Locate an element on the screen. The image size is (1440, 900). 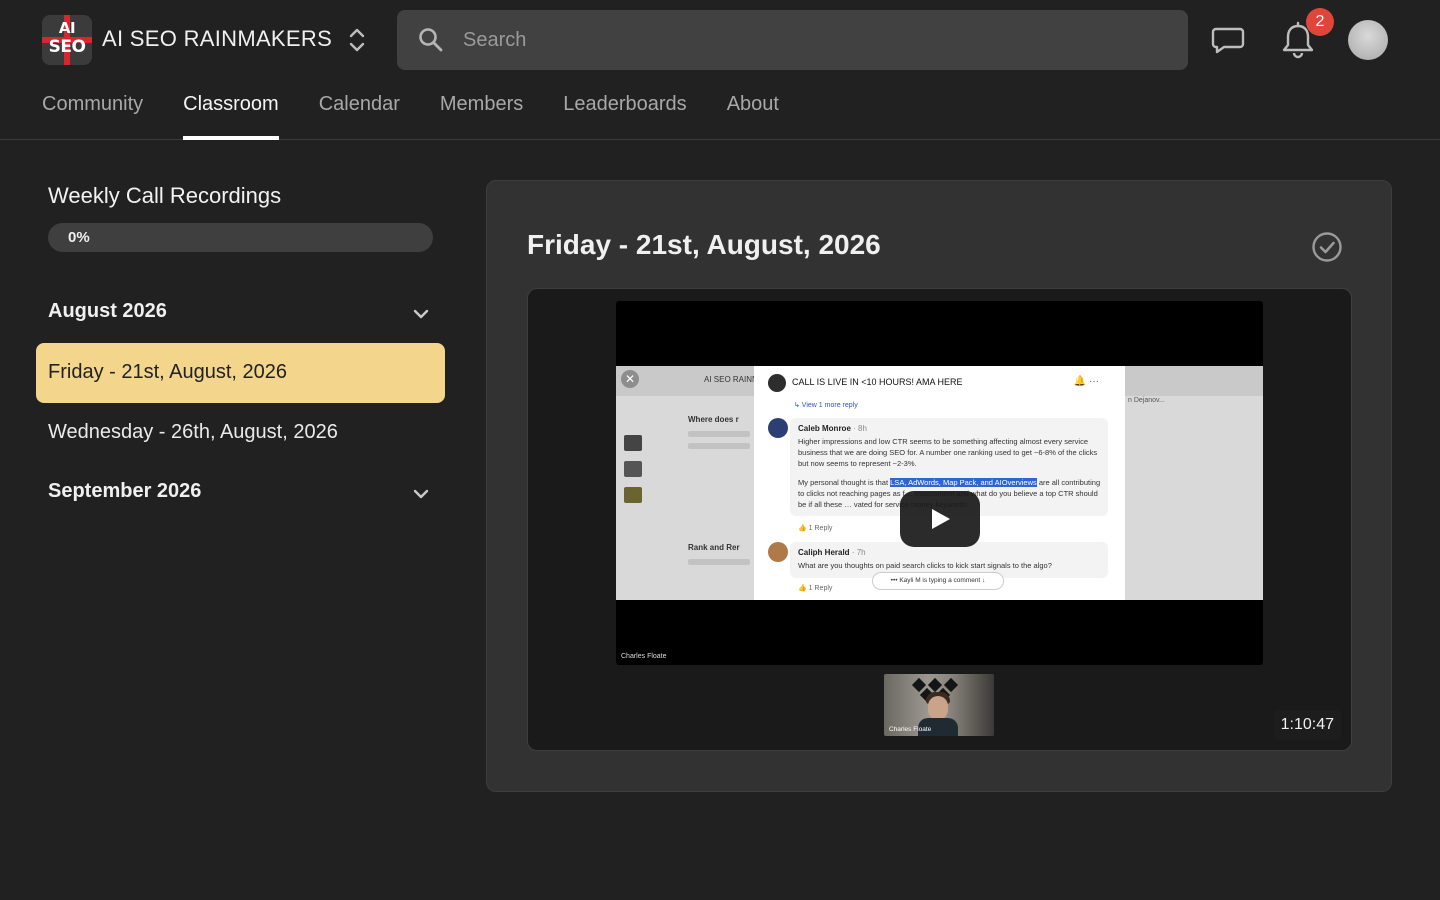
notification-badge: 2 is located at coordinates (1320, 22).